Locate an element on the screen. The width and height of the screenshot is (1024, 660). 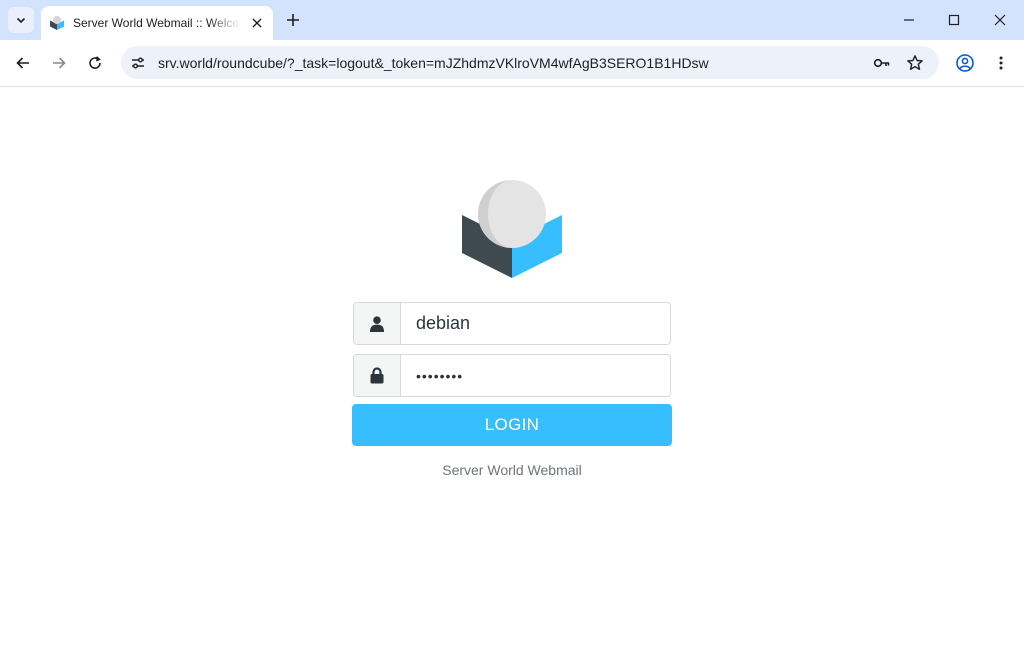
back-button is located at coordinates (23, 63).